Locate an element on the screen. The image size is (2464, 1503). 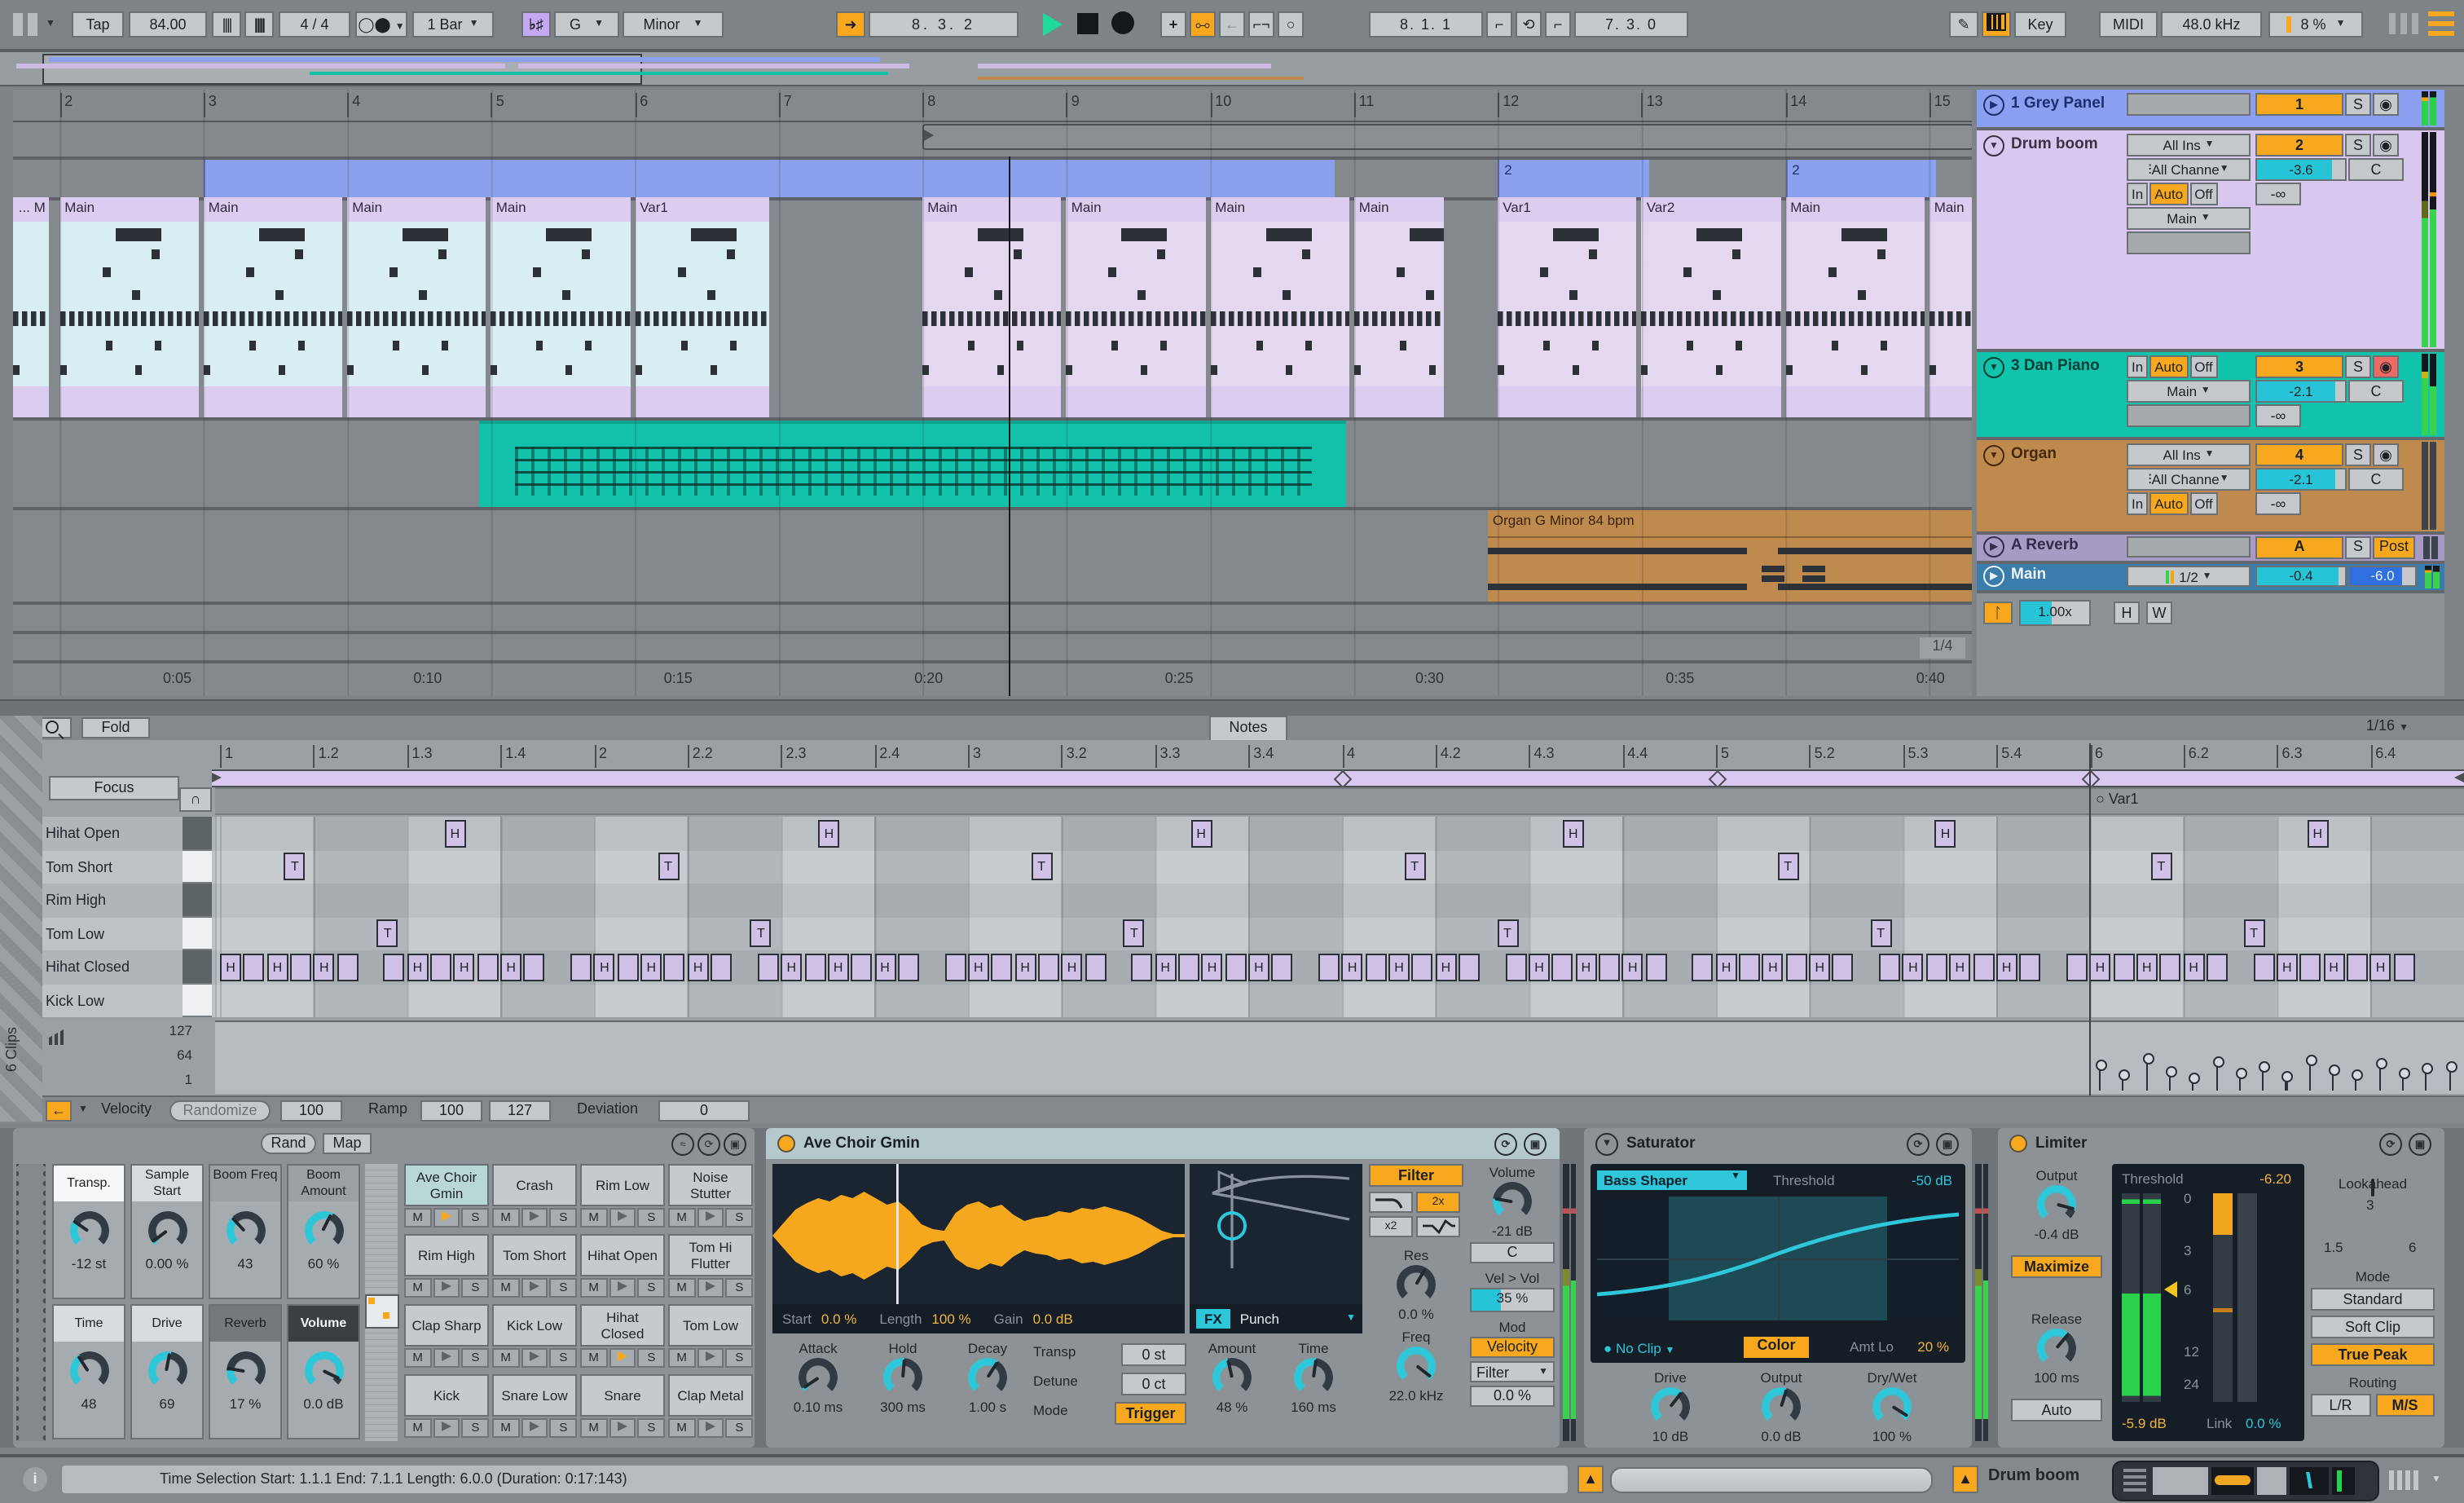
filter-notch-icon is located at coordinates (1438, 1226).